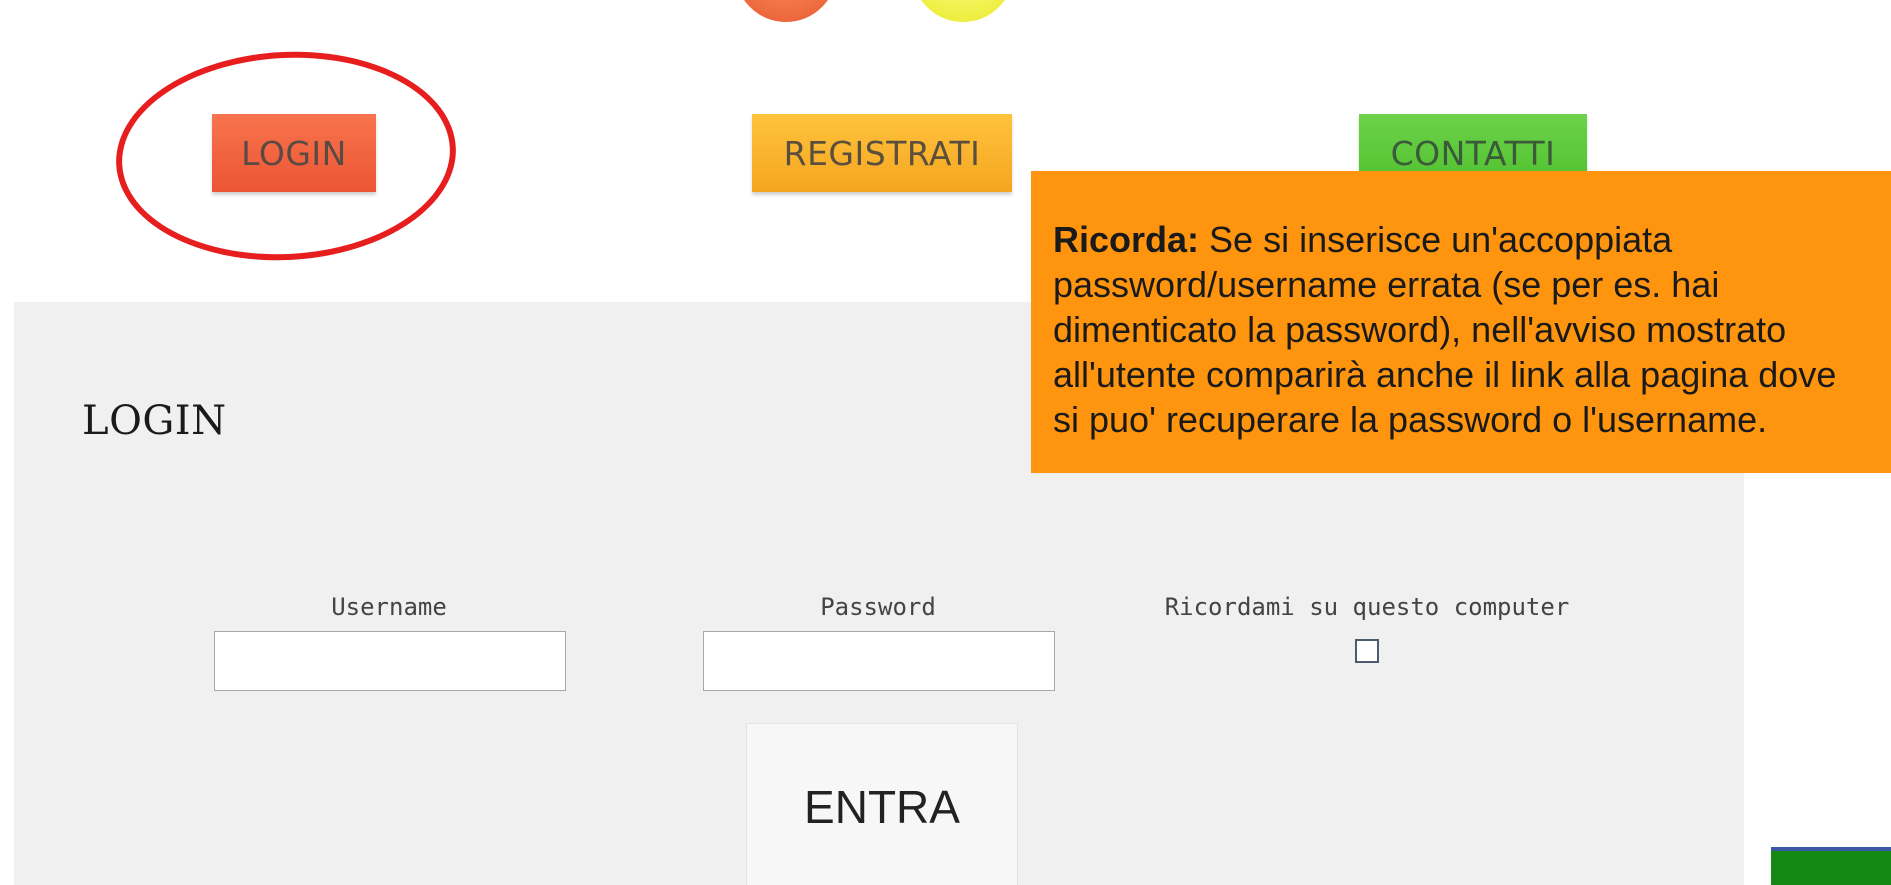 The width and height of the screenshot is (1891, 885). What do you see at coordinates (294, 153) in the screenshot?
I see `nav-login-button: LOGIN` at bounding box center [294, 153].